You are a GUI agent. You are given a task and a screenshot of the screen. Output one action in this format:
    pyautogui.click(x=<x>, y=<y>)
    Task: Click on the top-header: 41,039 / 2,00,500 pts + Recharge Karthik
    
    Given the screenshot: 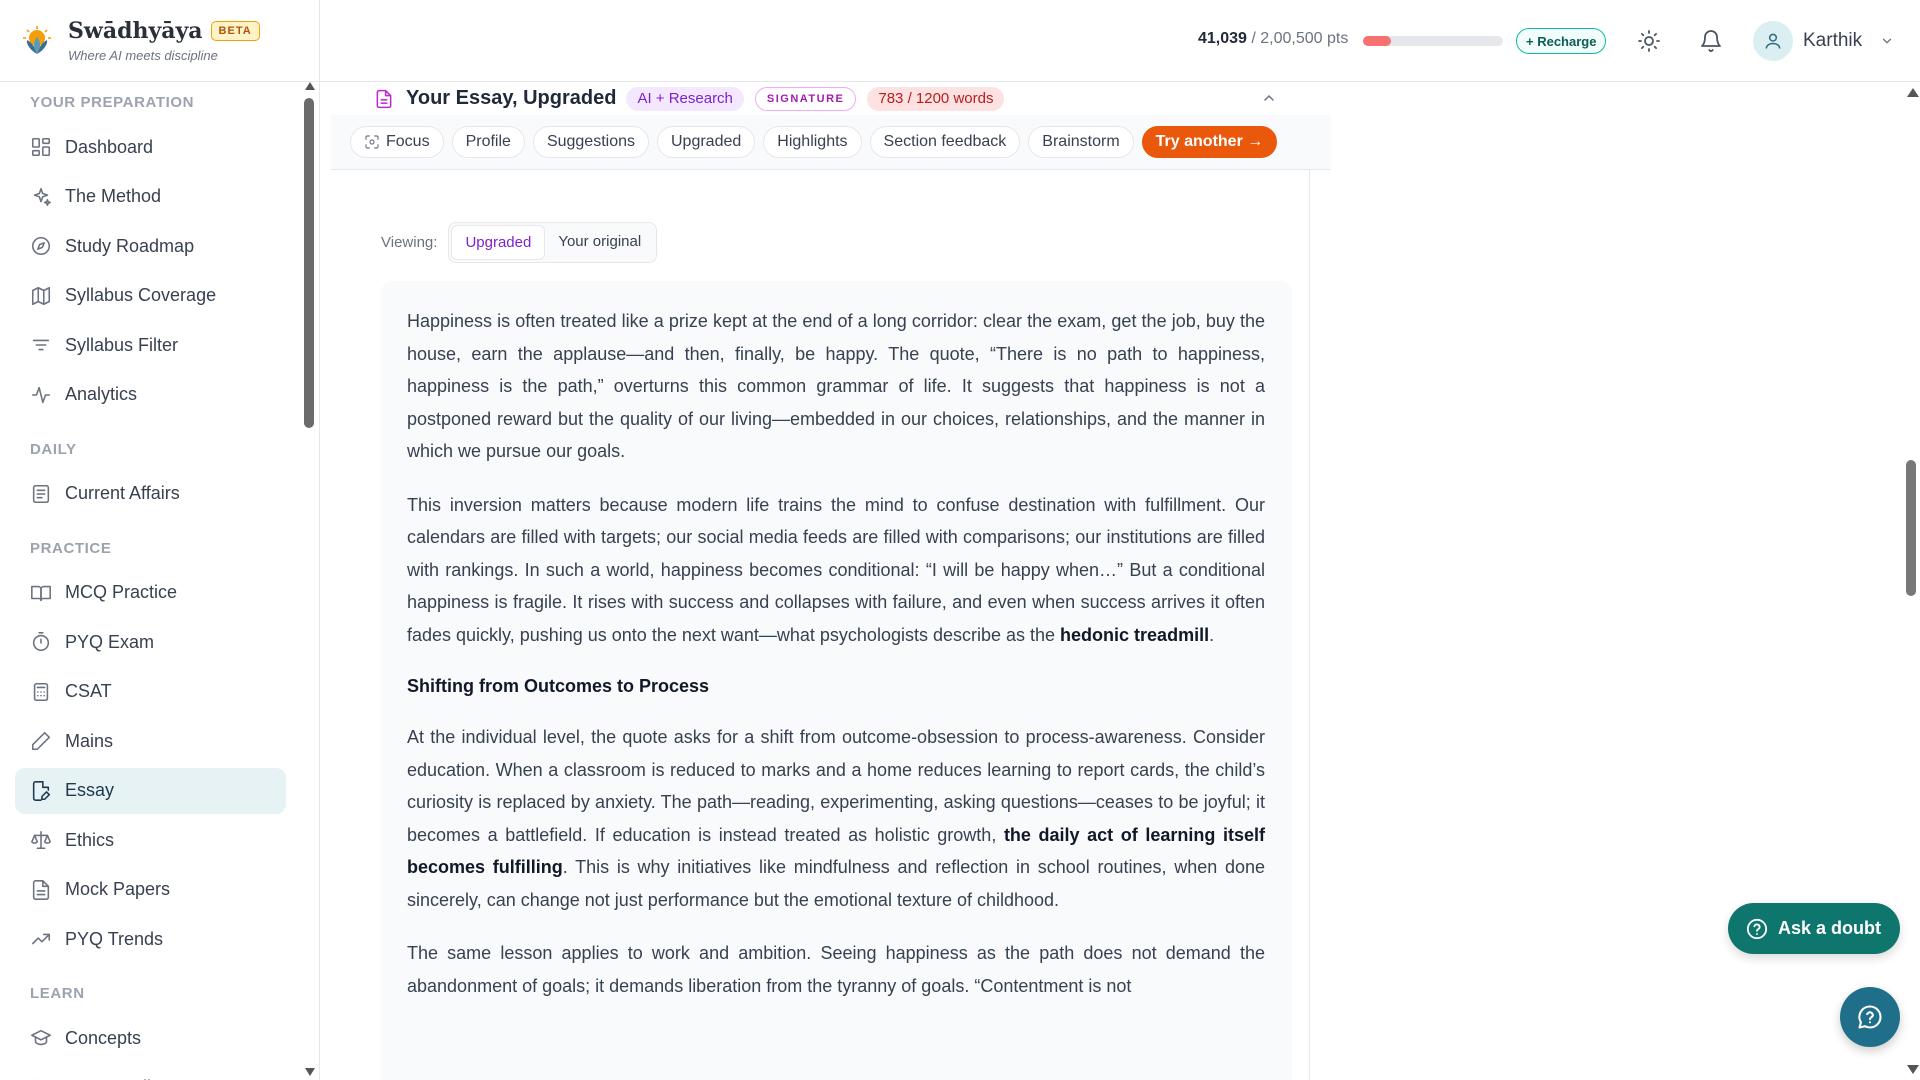 What is the action you would take?
    pyautogui.click(x=1120, y=41)
    